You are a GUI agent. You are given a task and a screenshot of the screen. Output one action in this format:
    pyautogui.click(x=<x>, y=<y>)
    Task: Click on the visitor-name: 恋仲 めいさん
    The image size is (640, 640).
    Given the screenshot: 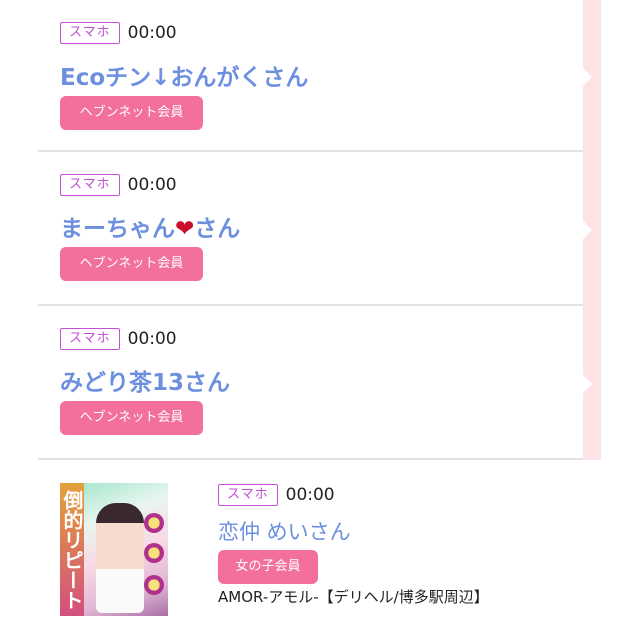 What is the action you would take?
    pyautogui.click(x=284, y=531)
    